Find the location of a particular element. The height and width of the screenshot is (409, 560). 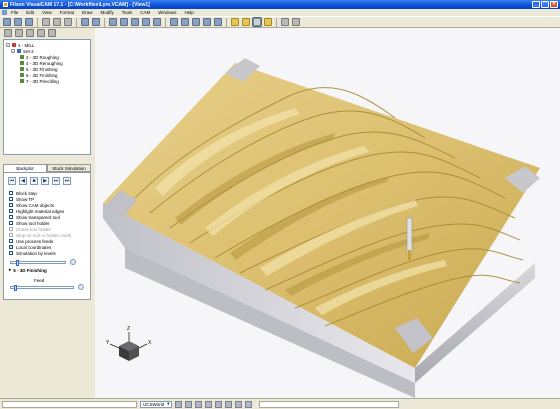

toolbar-separator is located at coordinates (104, 22).